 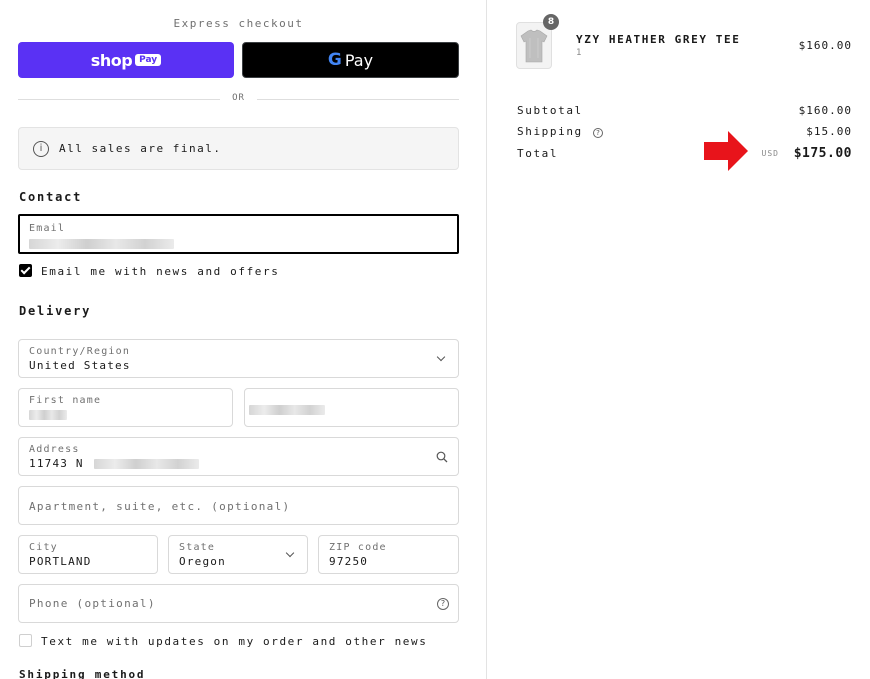 What do you see at coordinates (349, 561) in the screenshot?
I see `zip-value: 97250` at bounding box center [349, 561].